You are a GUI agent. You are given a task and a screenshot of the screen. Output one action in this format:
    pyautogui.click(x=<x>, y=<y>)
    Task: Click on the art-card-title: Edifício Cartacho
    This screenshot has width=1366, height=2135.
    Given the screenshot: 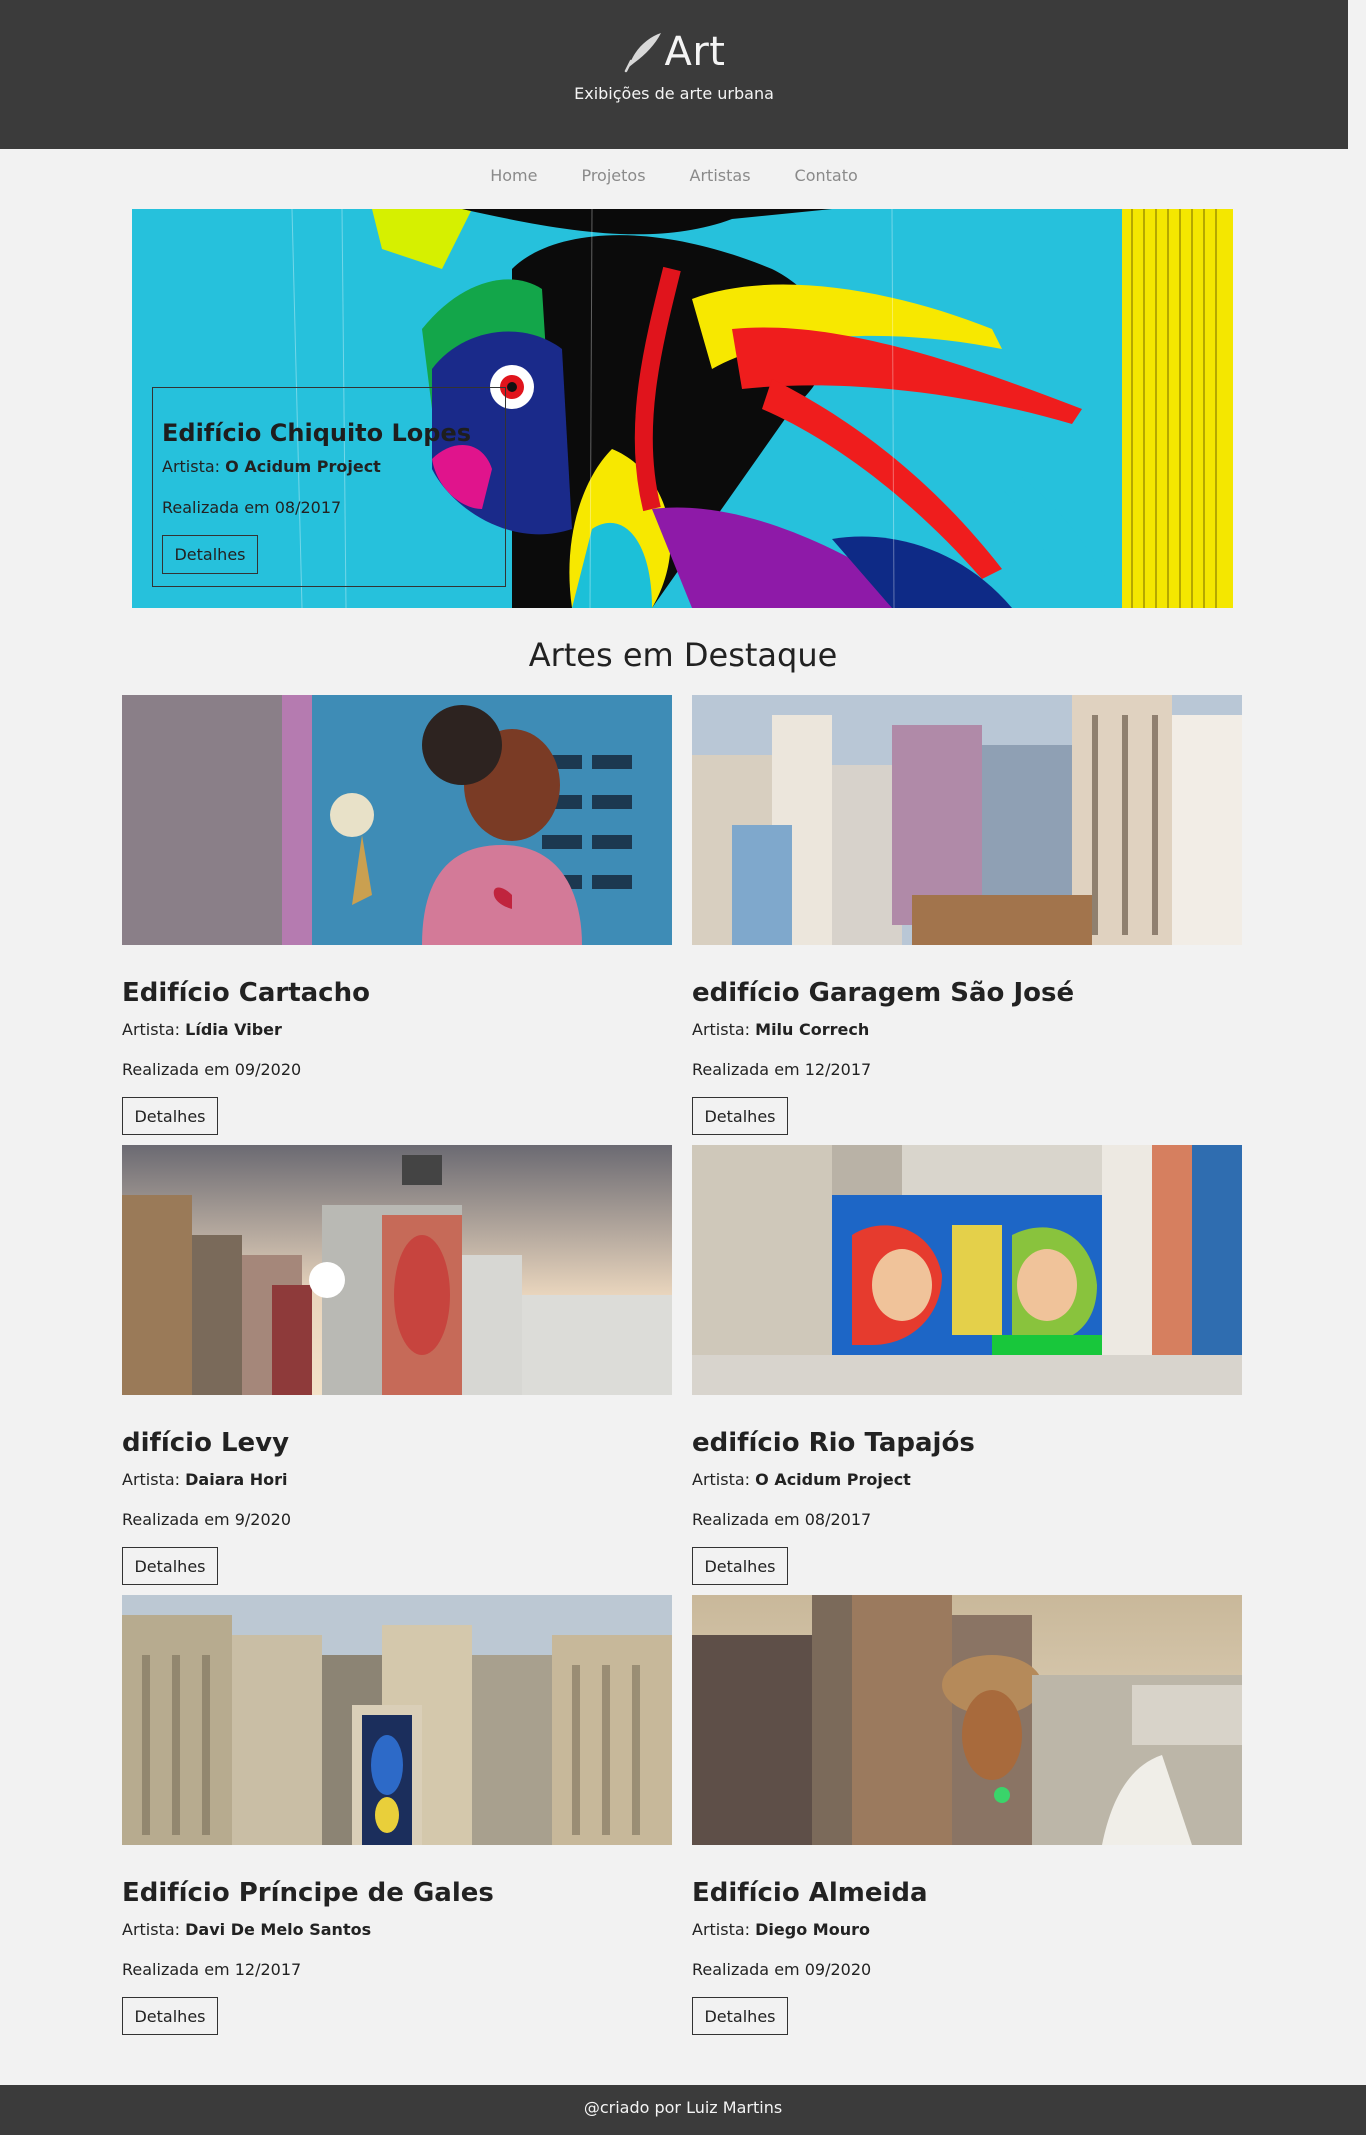 What is the action you would take?
    pyautogui.click(x=246, y=993)
    